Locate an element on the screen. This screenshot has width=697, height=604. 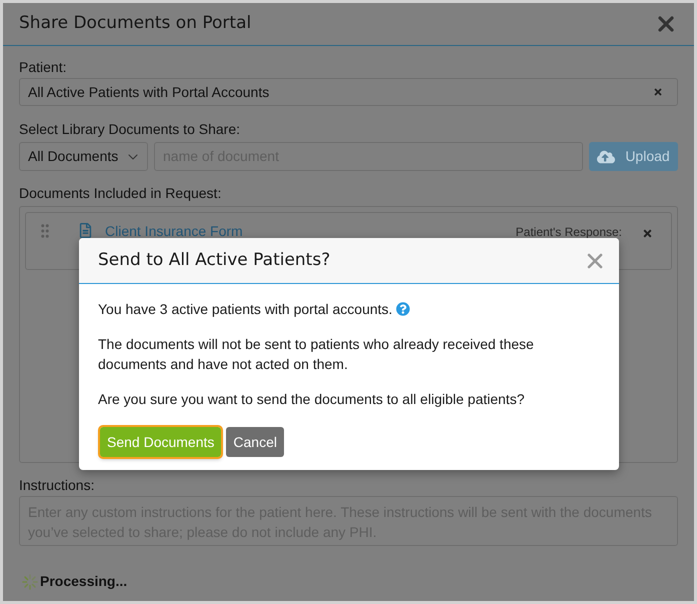
loading-spinner-icon is located at coordinates (30, 582).